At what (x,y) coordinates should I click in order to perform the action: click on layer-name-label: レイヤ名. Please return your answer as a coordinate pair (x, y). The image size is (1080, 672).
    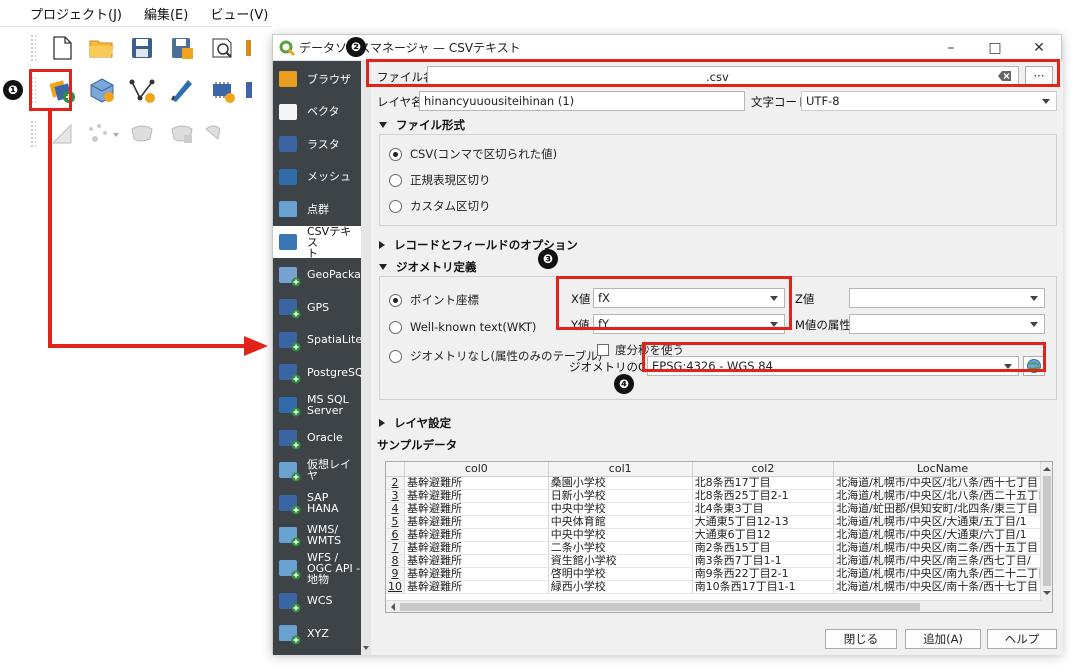
    Looking at the image, I should click on (400, 102).